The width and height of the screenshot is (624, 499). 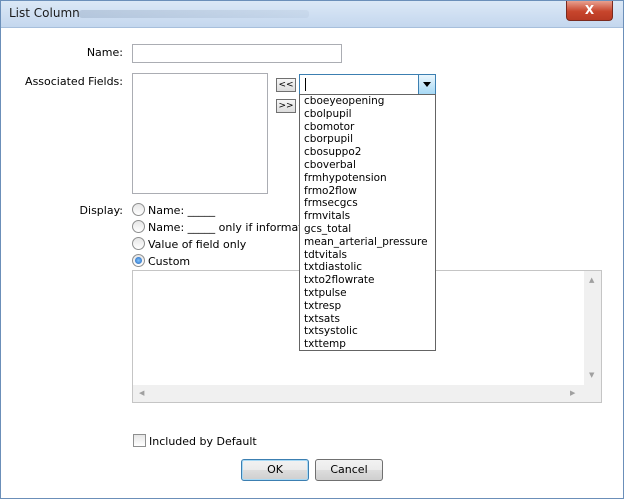 I want to click on name-label: Name:, so click(x=104, y=52).